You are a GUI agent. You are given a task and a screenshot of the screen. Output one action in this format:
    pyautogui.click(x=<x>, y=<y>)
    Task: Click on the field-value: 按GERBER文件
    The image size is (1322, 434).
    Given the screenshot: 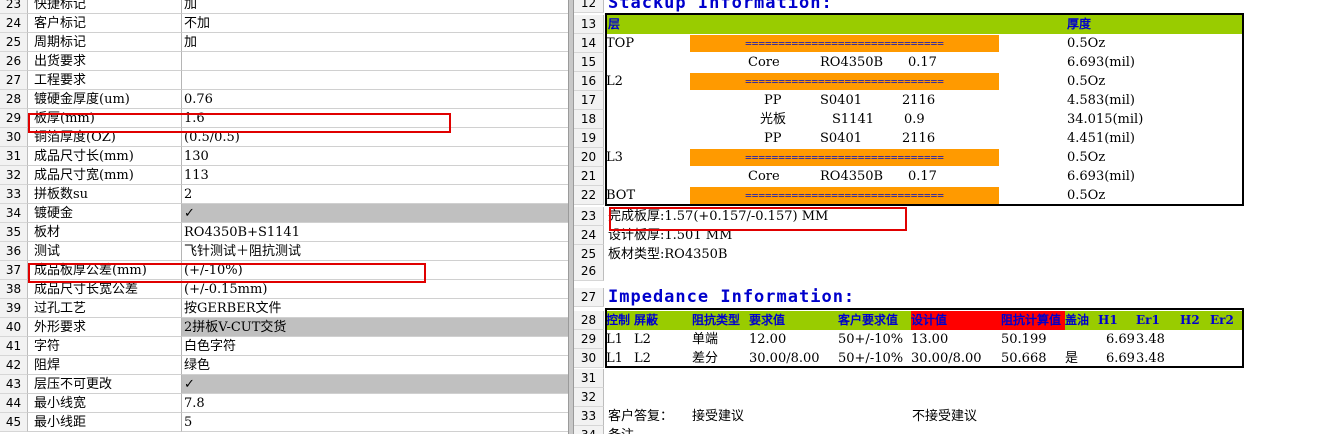 What is the action you would take?
    pyautogui.click(x=375, y=308)
    